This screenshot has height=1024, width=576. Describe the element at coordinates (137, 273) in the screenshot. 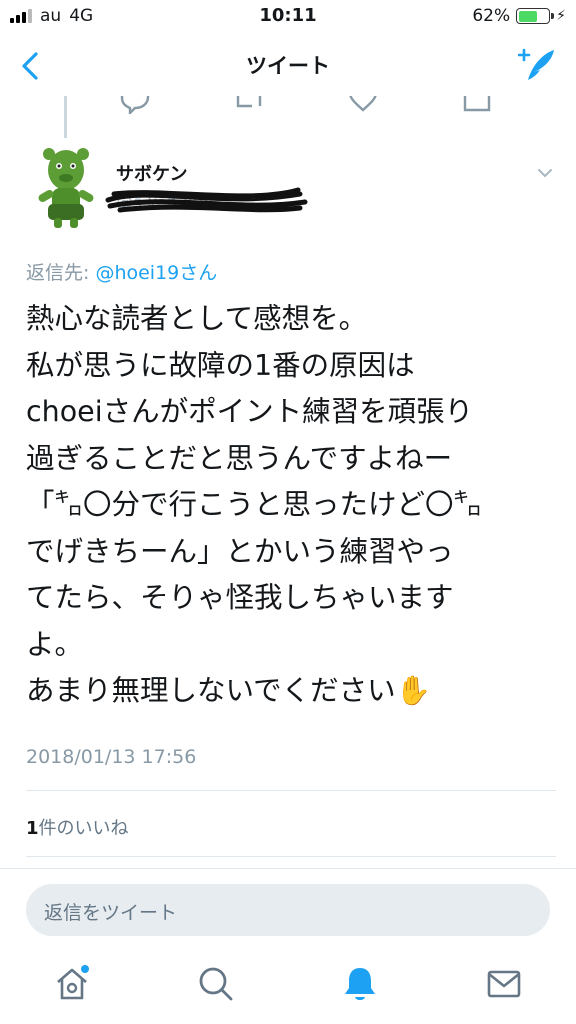

I see `reply-mention-link: @hoei19` at that location.